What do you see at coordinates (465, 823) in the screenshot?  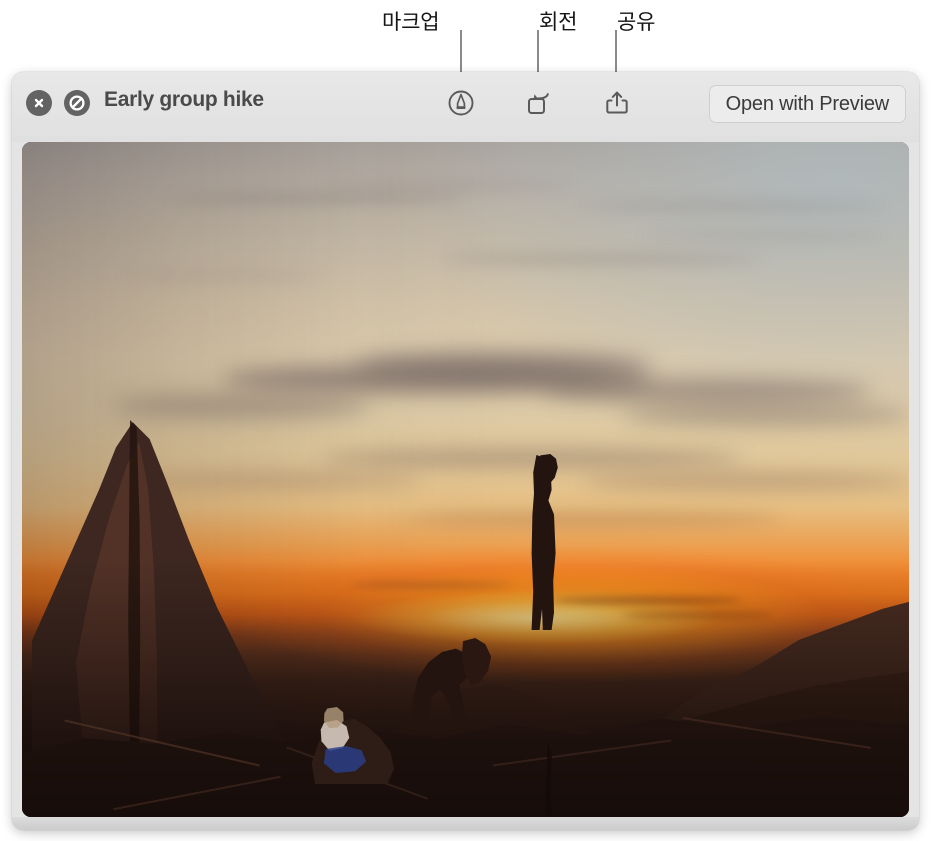 I see `window-bottom-frame` at bounding box center [465, 823].